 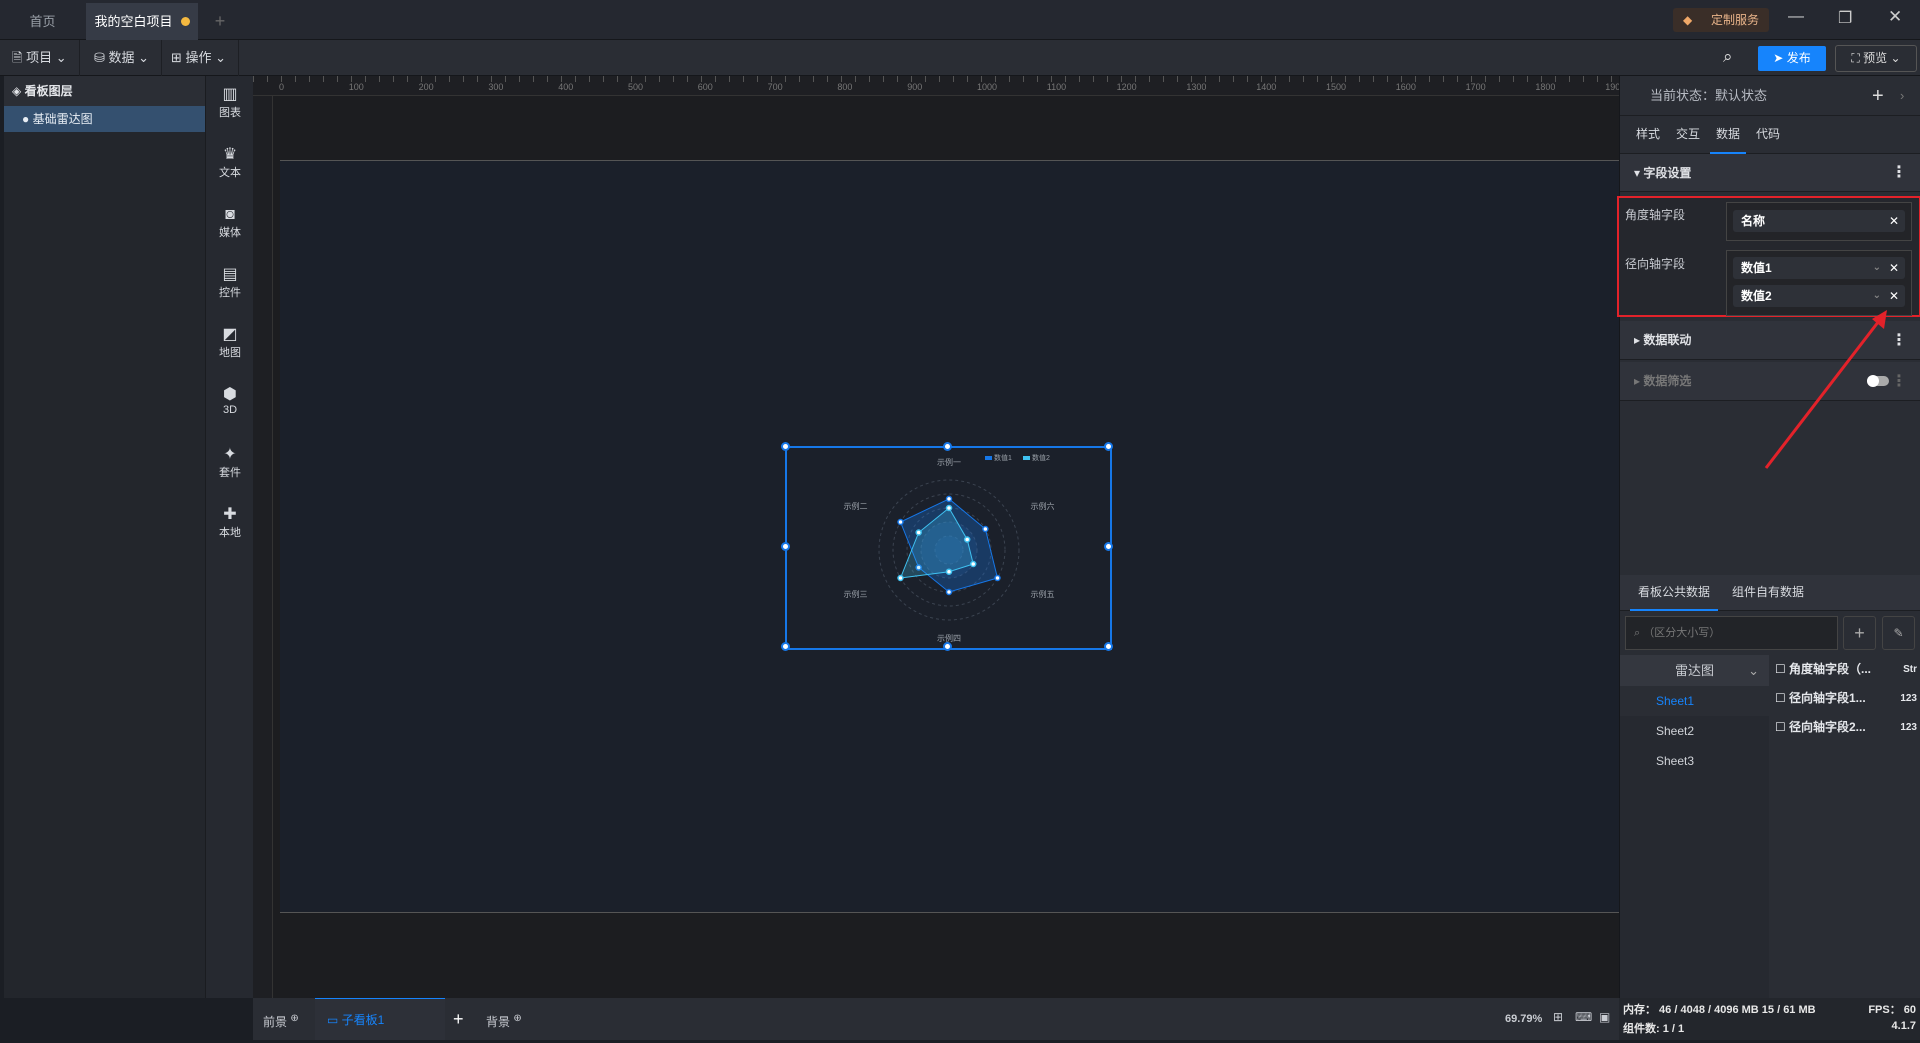 I want to click on add-state-icon: +, so click(x=1878, y=96).